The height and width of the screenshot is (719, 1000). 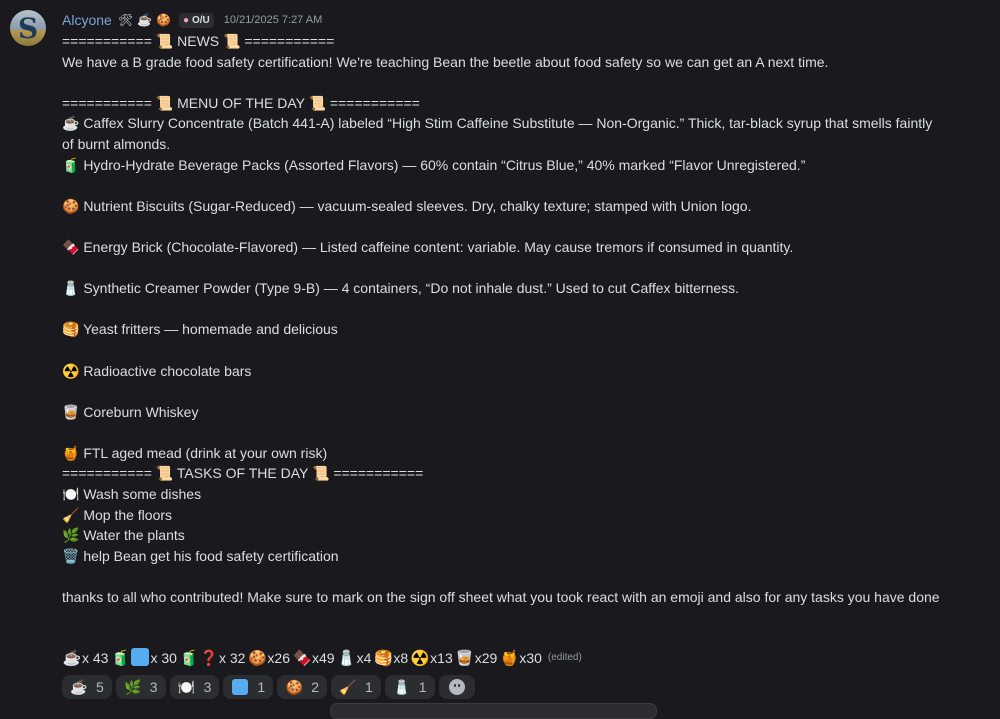 I want to click on add-reaction-button, so click(x=456, y=687).